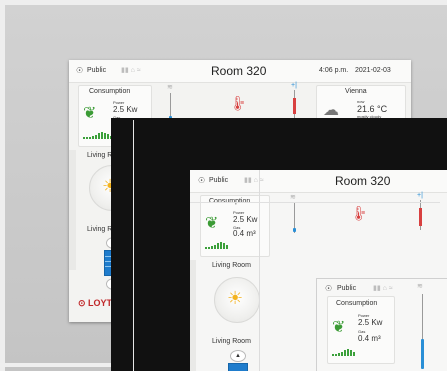 The image size is (447, 371). What do you see at coordinates (218, 180) in the screenshot?
I see `inner-access-label: Public` at bounding box center [218, 180].